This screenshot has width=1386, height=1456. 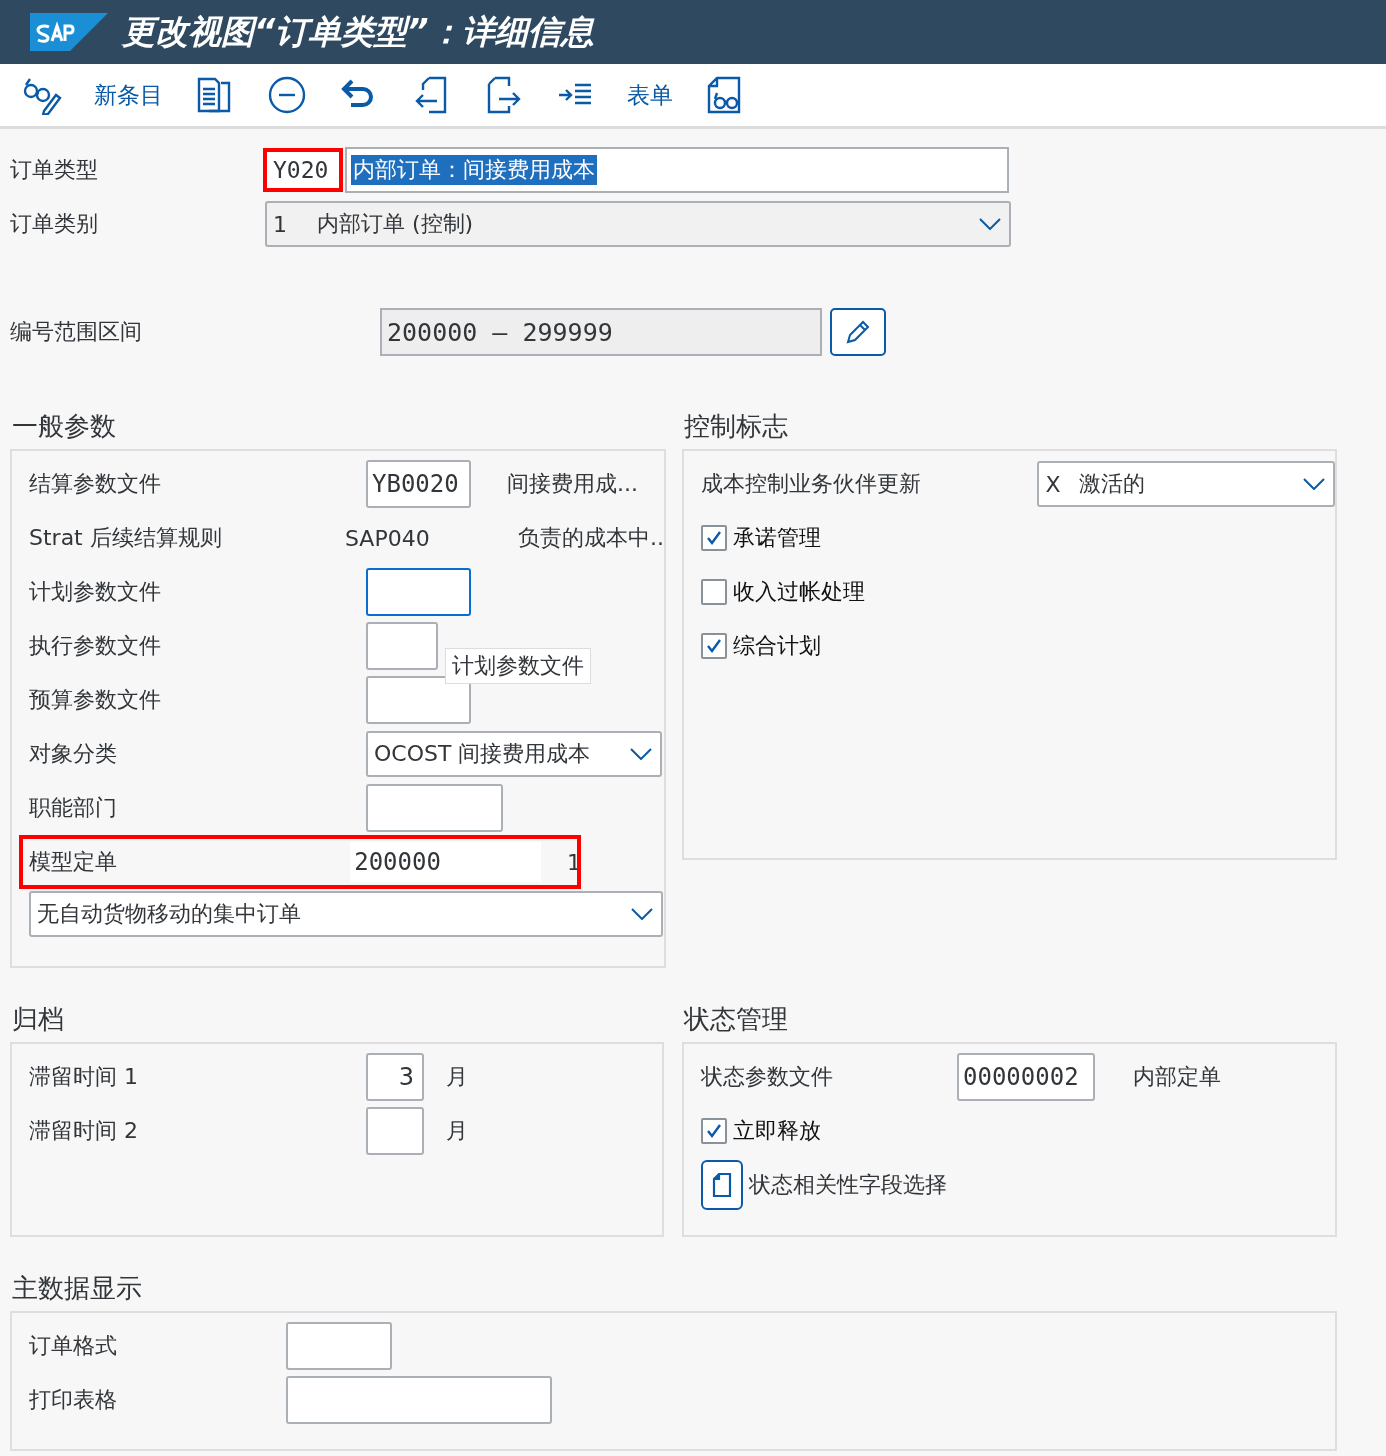 What do you see at coordinates (518, 666) in the screenshot?
I see `tooltip: 计划参数文件` at bounding box center [518, 666].